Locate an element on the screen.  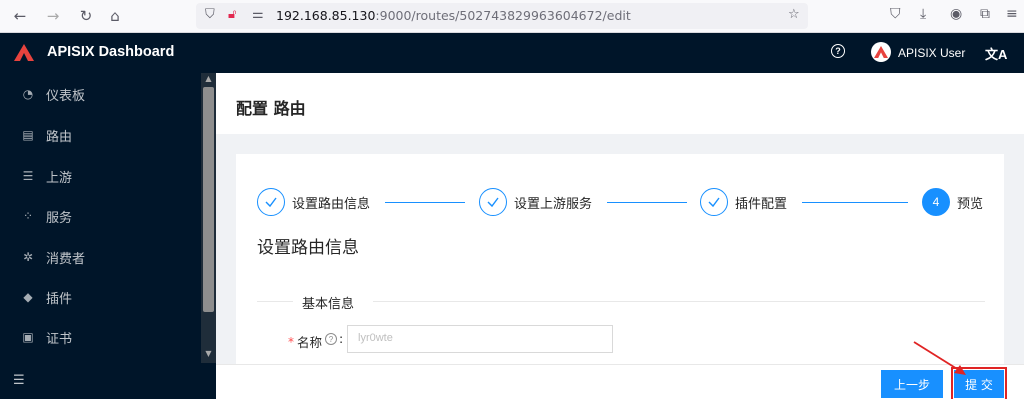
sidebar-item-dashboard: ◔ 仪表板 is located at coordinates (100, 94).